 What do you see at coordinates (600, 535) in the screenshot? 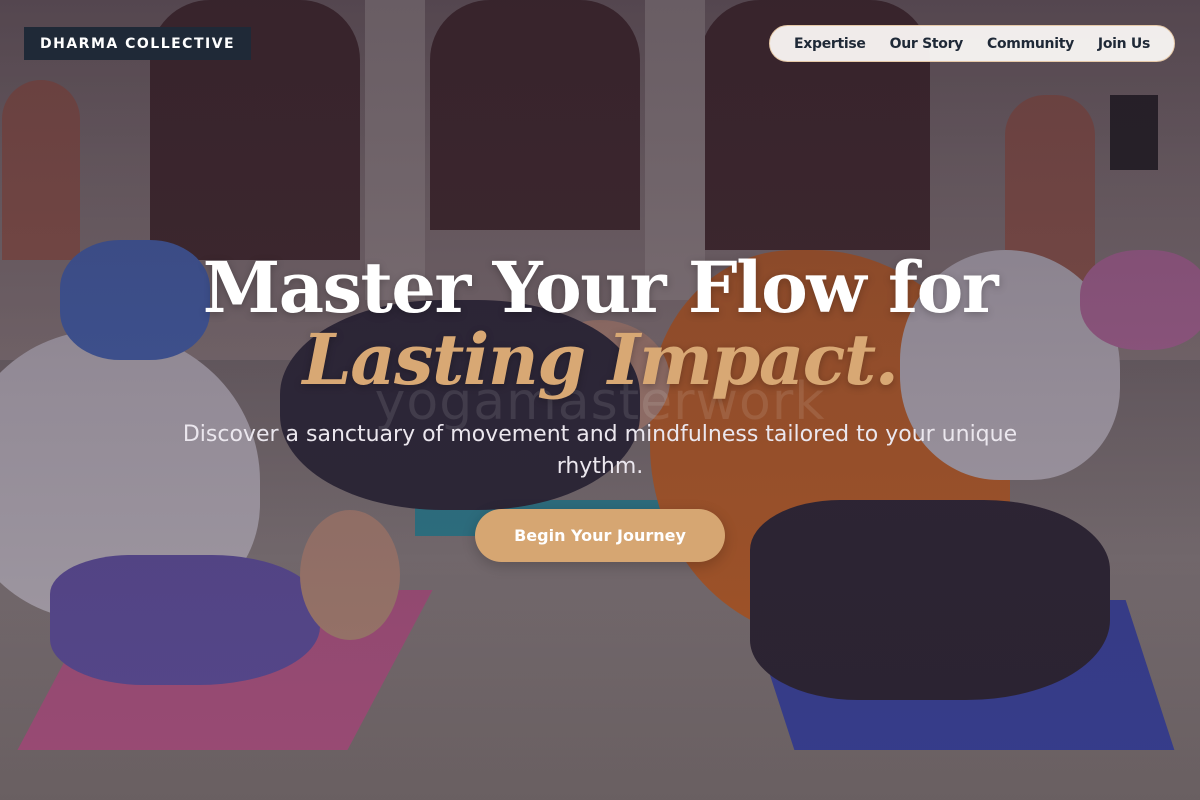
I see `begin-journey-button: Begin Your Journey` at bounding box center [600, 535].